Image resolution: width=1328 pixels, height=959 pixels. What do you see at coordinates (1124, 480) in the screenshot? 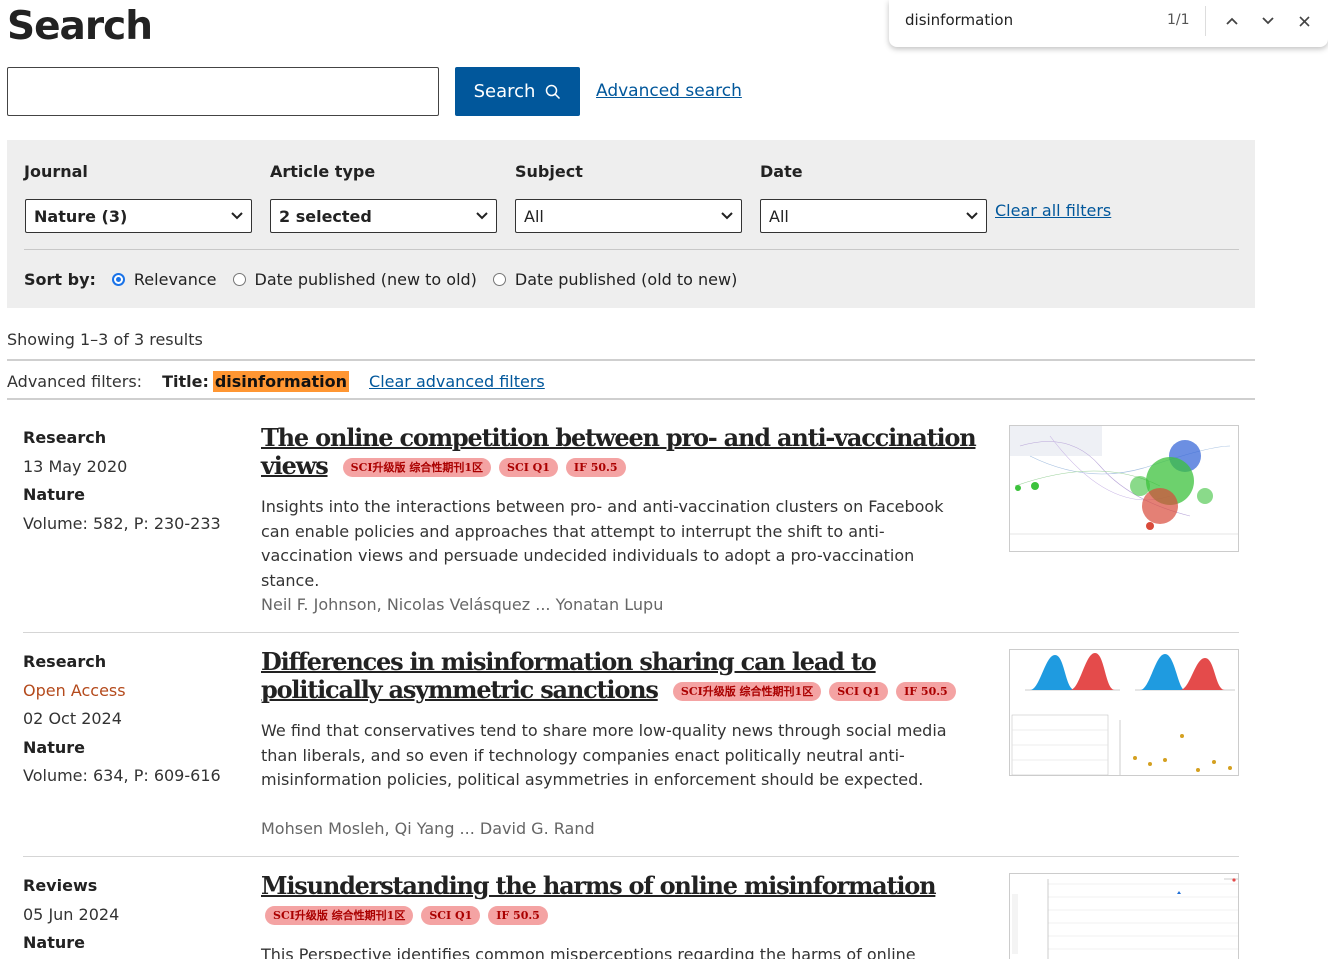
I see `network-figure-image` at bounding box center [1124, 480].